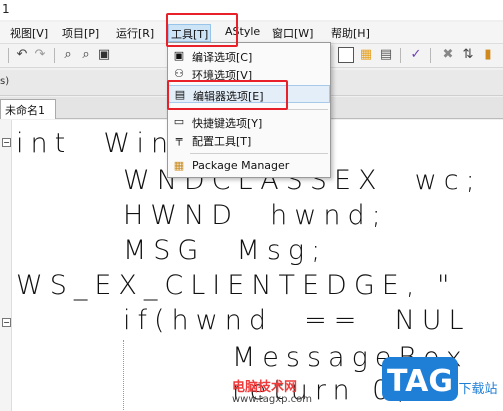  Describe the element at coordinates (179, 73) in the screenshot. I see `environment-options-icon: ⚇` at that location.